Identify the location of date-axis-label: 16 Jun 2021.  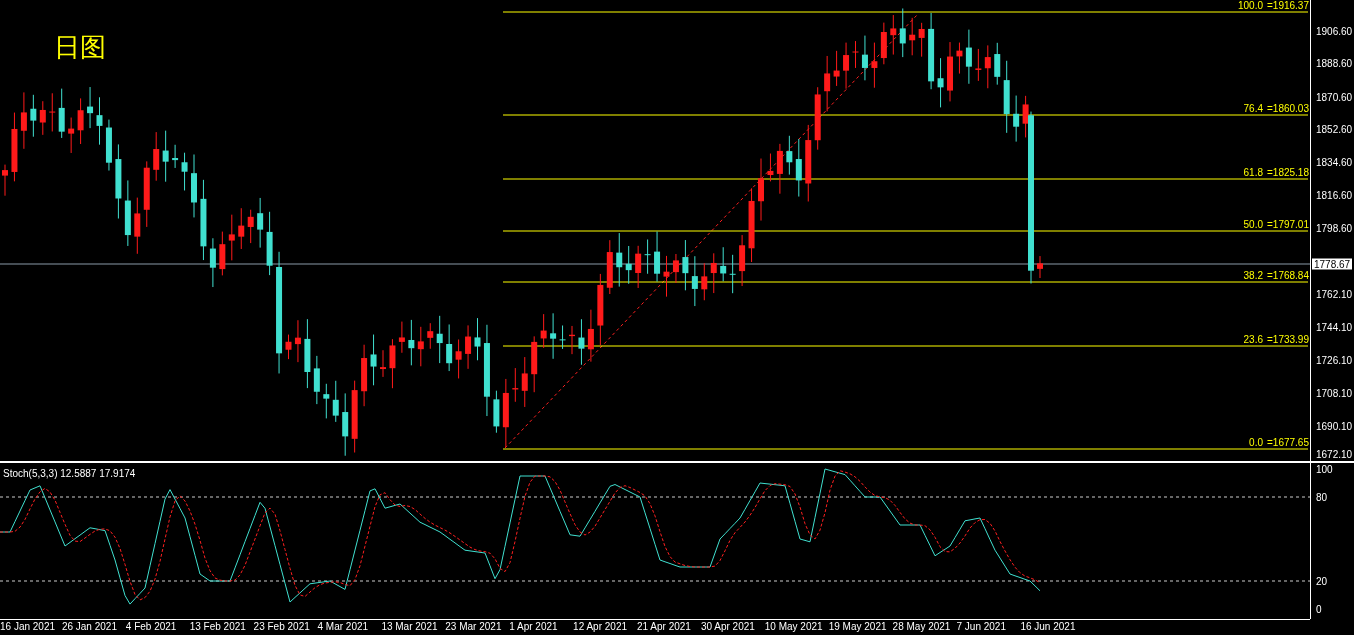
(1048, 626).